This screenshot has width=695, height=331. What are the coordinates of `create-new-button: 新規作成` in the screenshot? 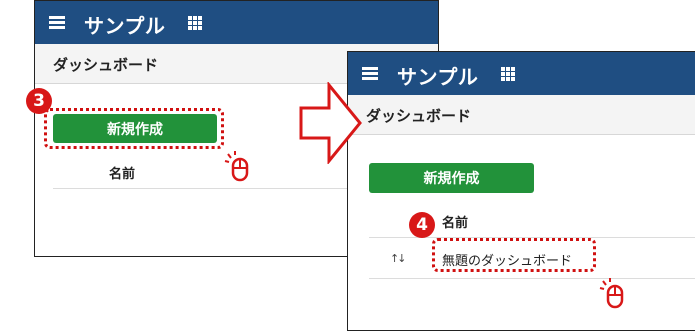 It's located at (451, 178).